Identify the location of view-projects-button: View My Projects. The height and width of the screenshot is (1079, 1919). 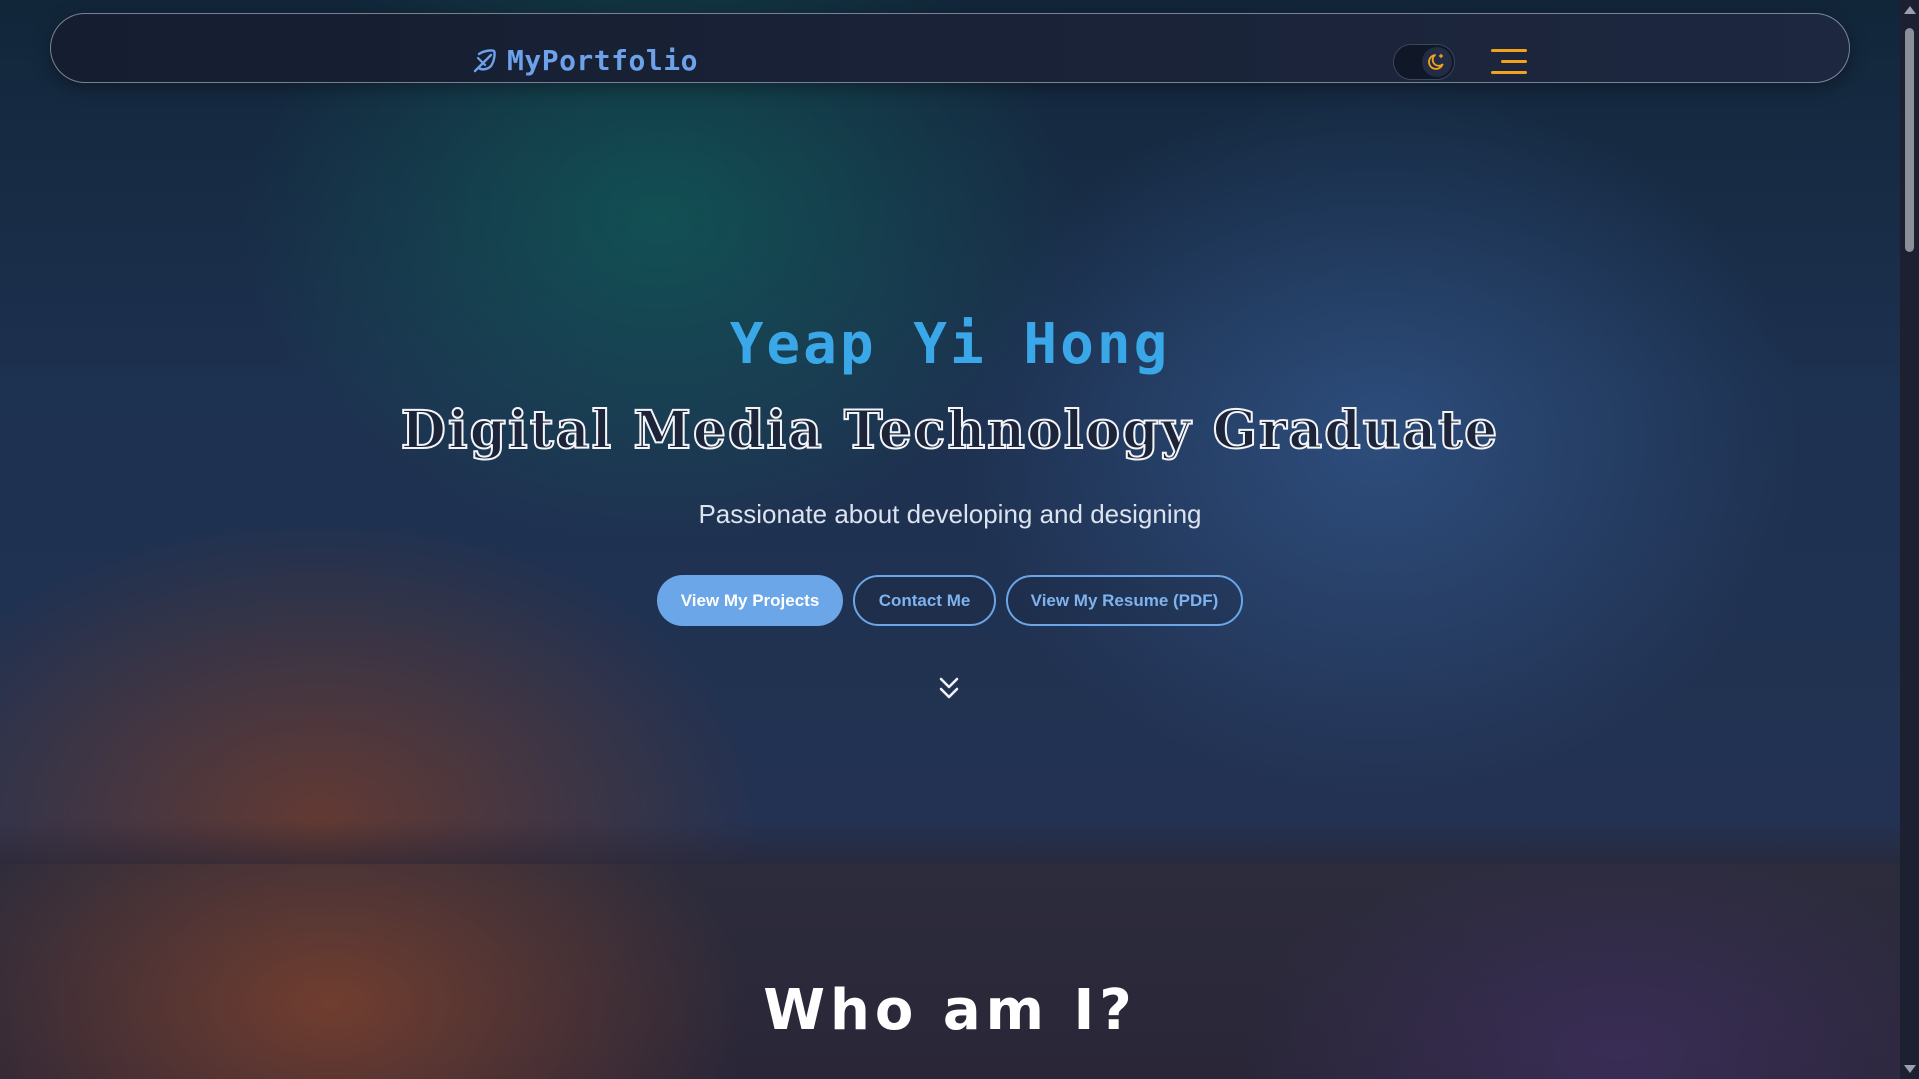
(750, 600).